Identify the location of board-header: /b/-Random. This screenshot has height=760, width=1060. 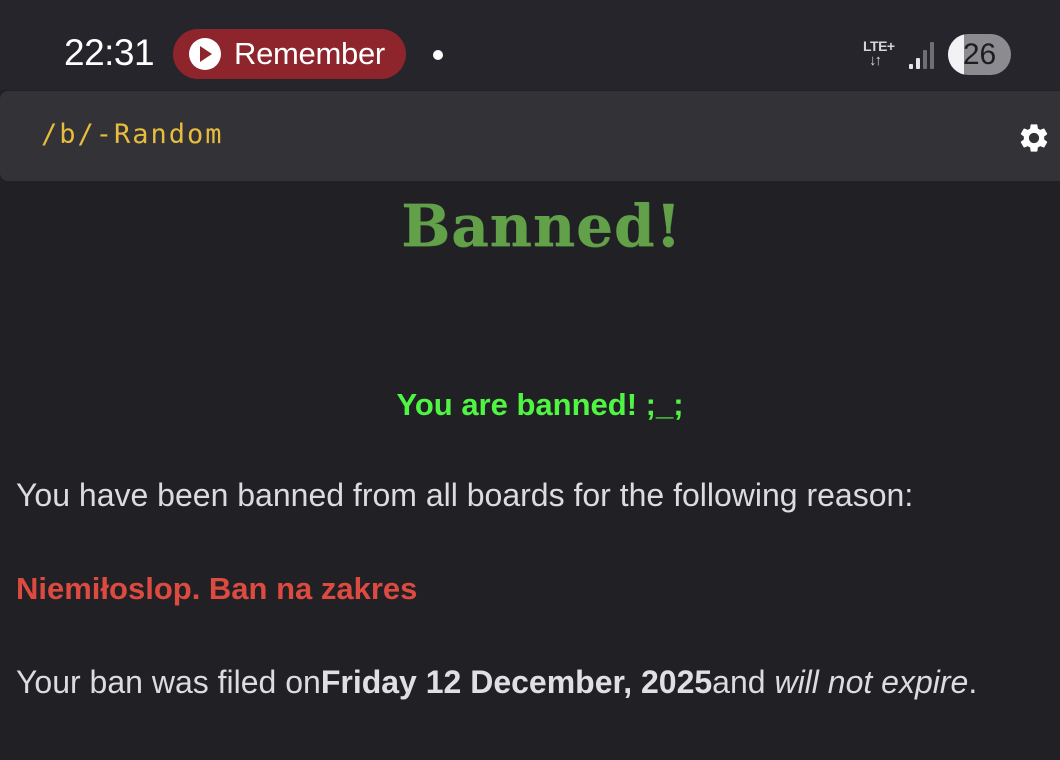
(530, 136).